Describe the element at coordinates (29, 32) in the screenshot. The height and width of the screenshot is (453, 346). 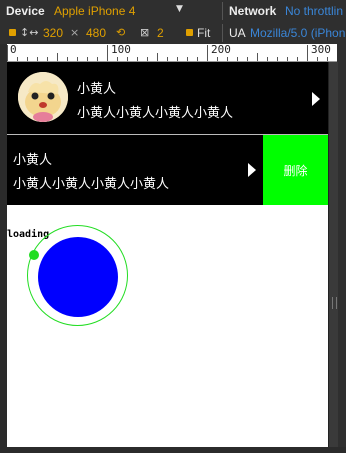
I see `resize-icon: ↕↔` at that location.